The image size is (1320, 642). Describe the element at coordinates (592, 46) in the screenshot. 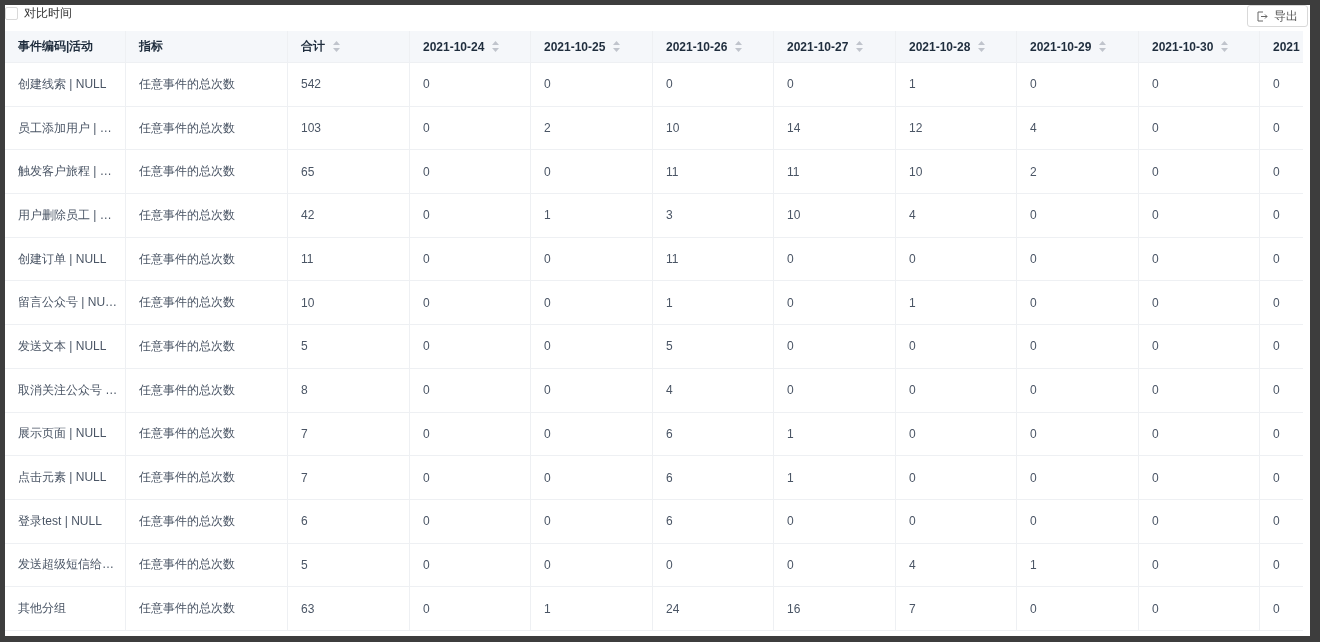

I see `column-header: 2021-10-25` at that location.